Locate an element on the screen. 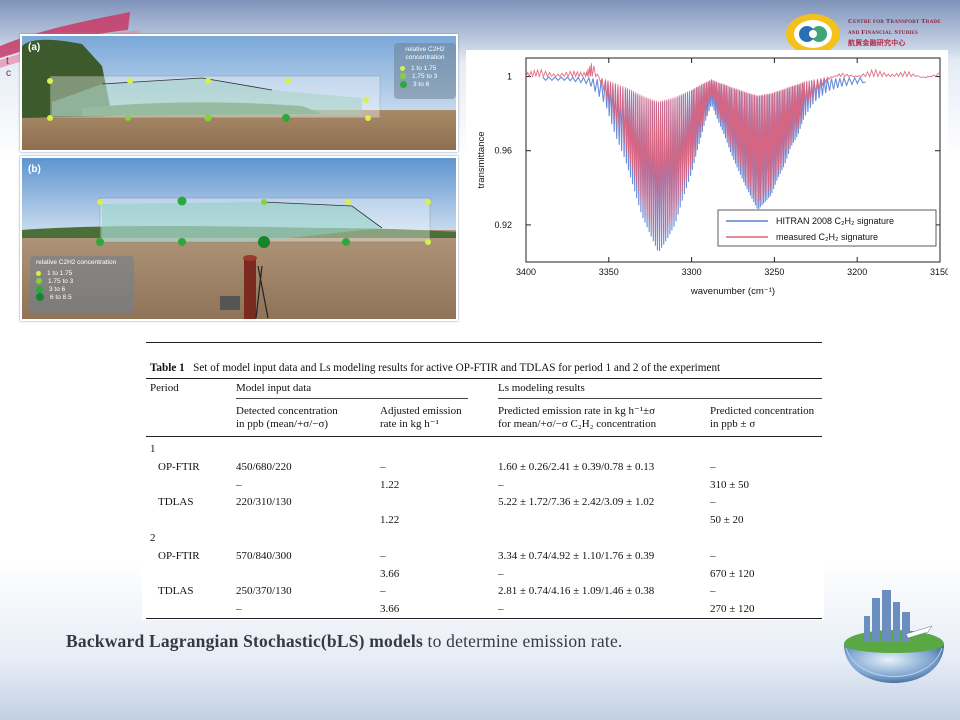  panel-tag-a: (a) is located at coordinates (34, 47).